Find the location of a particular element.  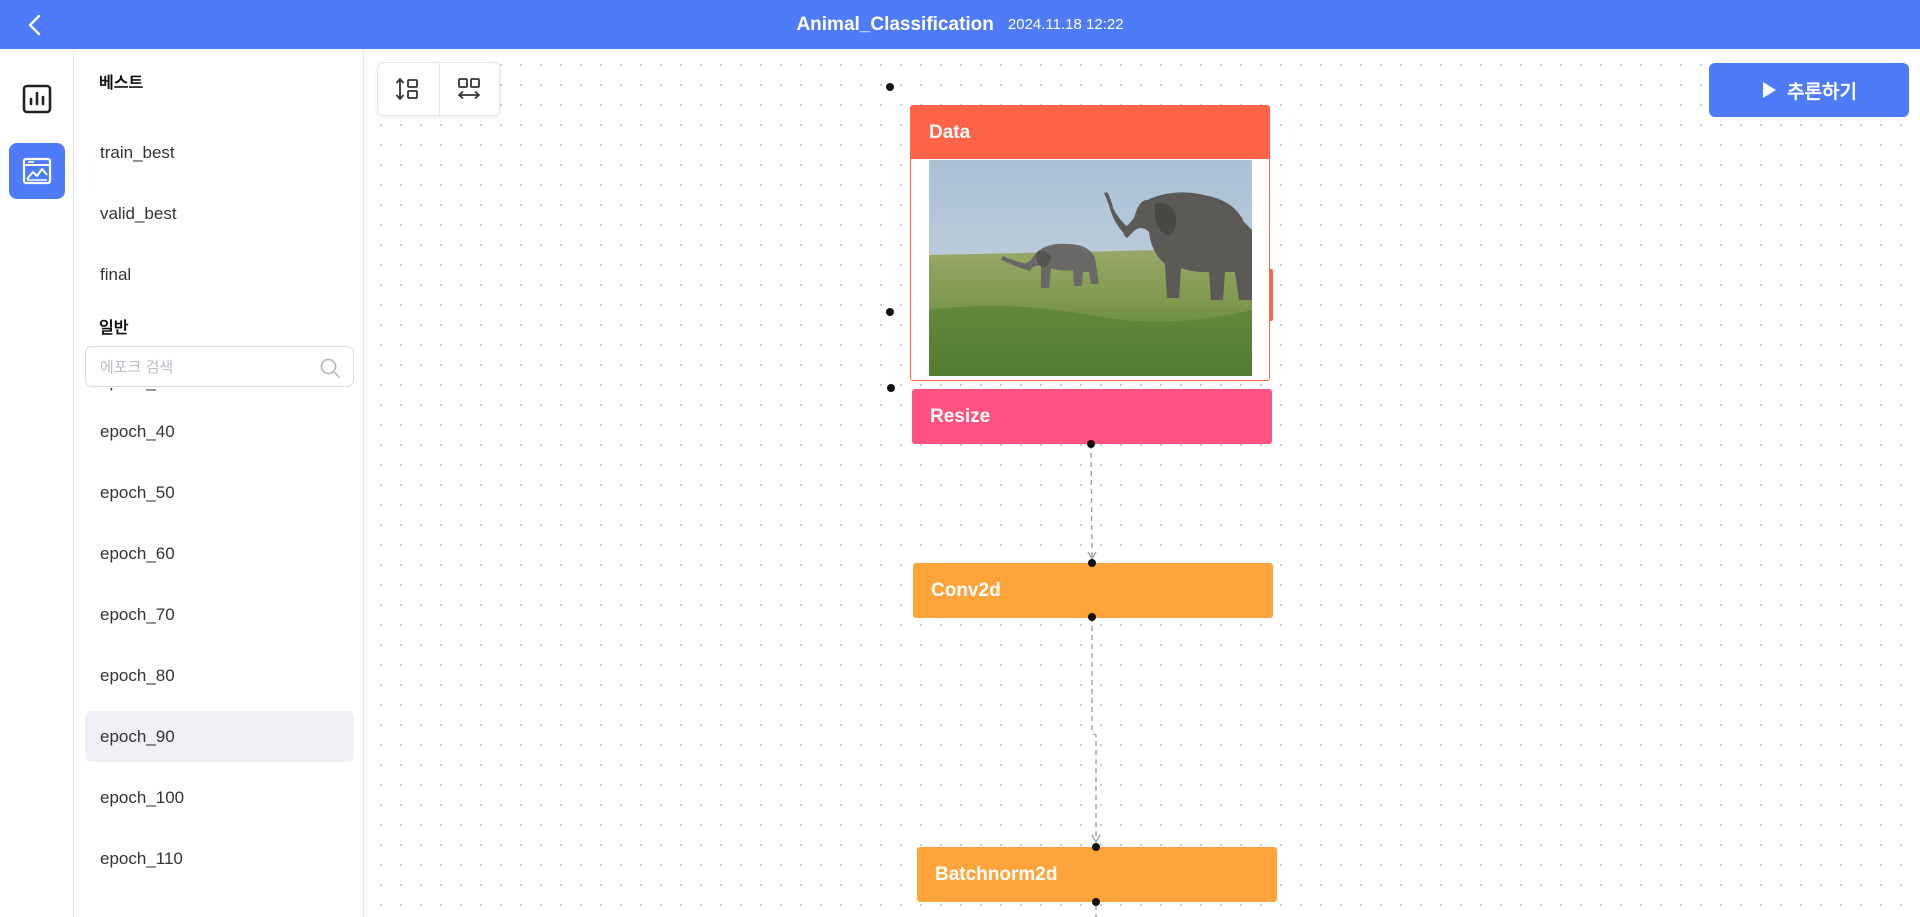

best-section-title: 베스트 is located at coordinates (121, 83).